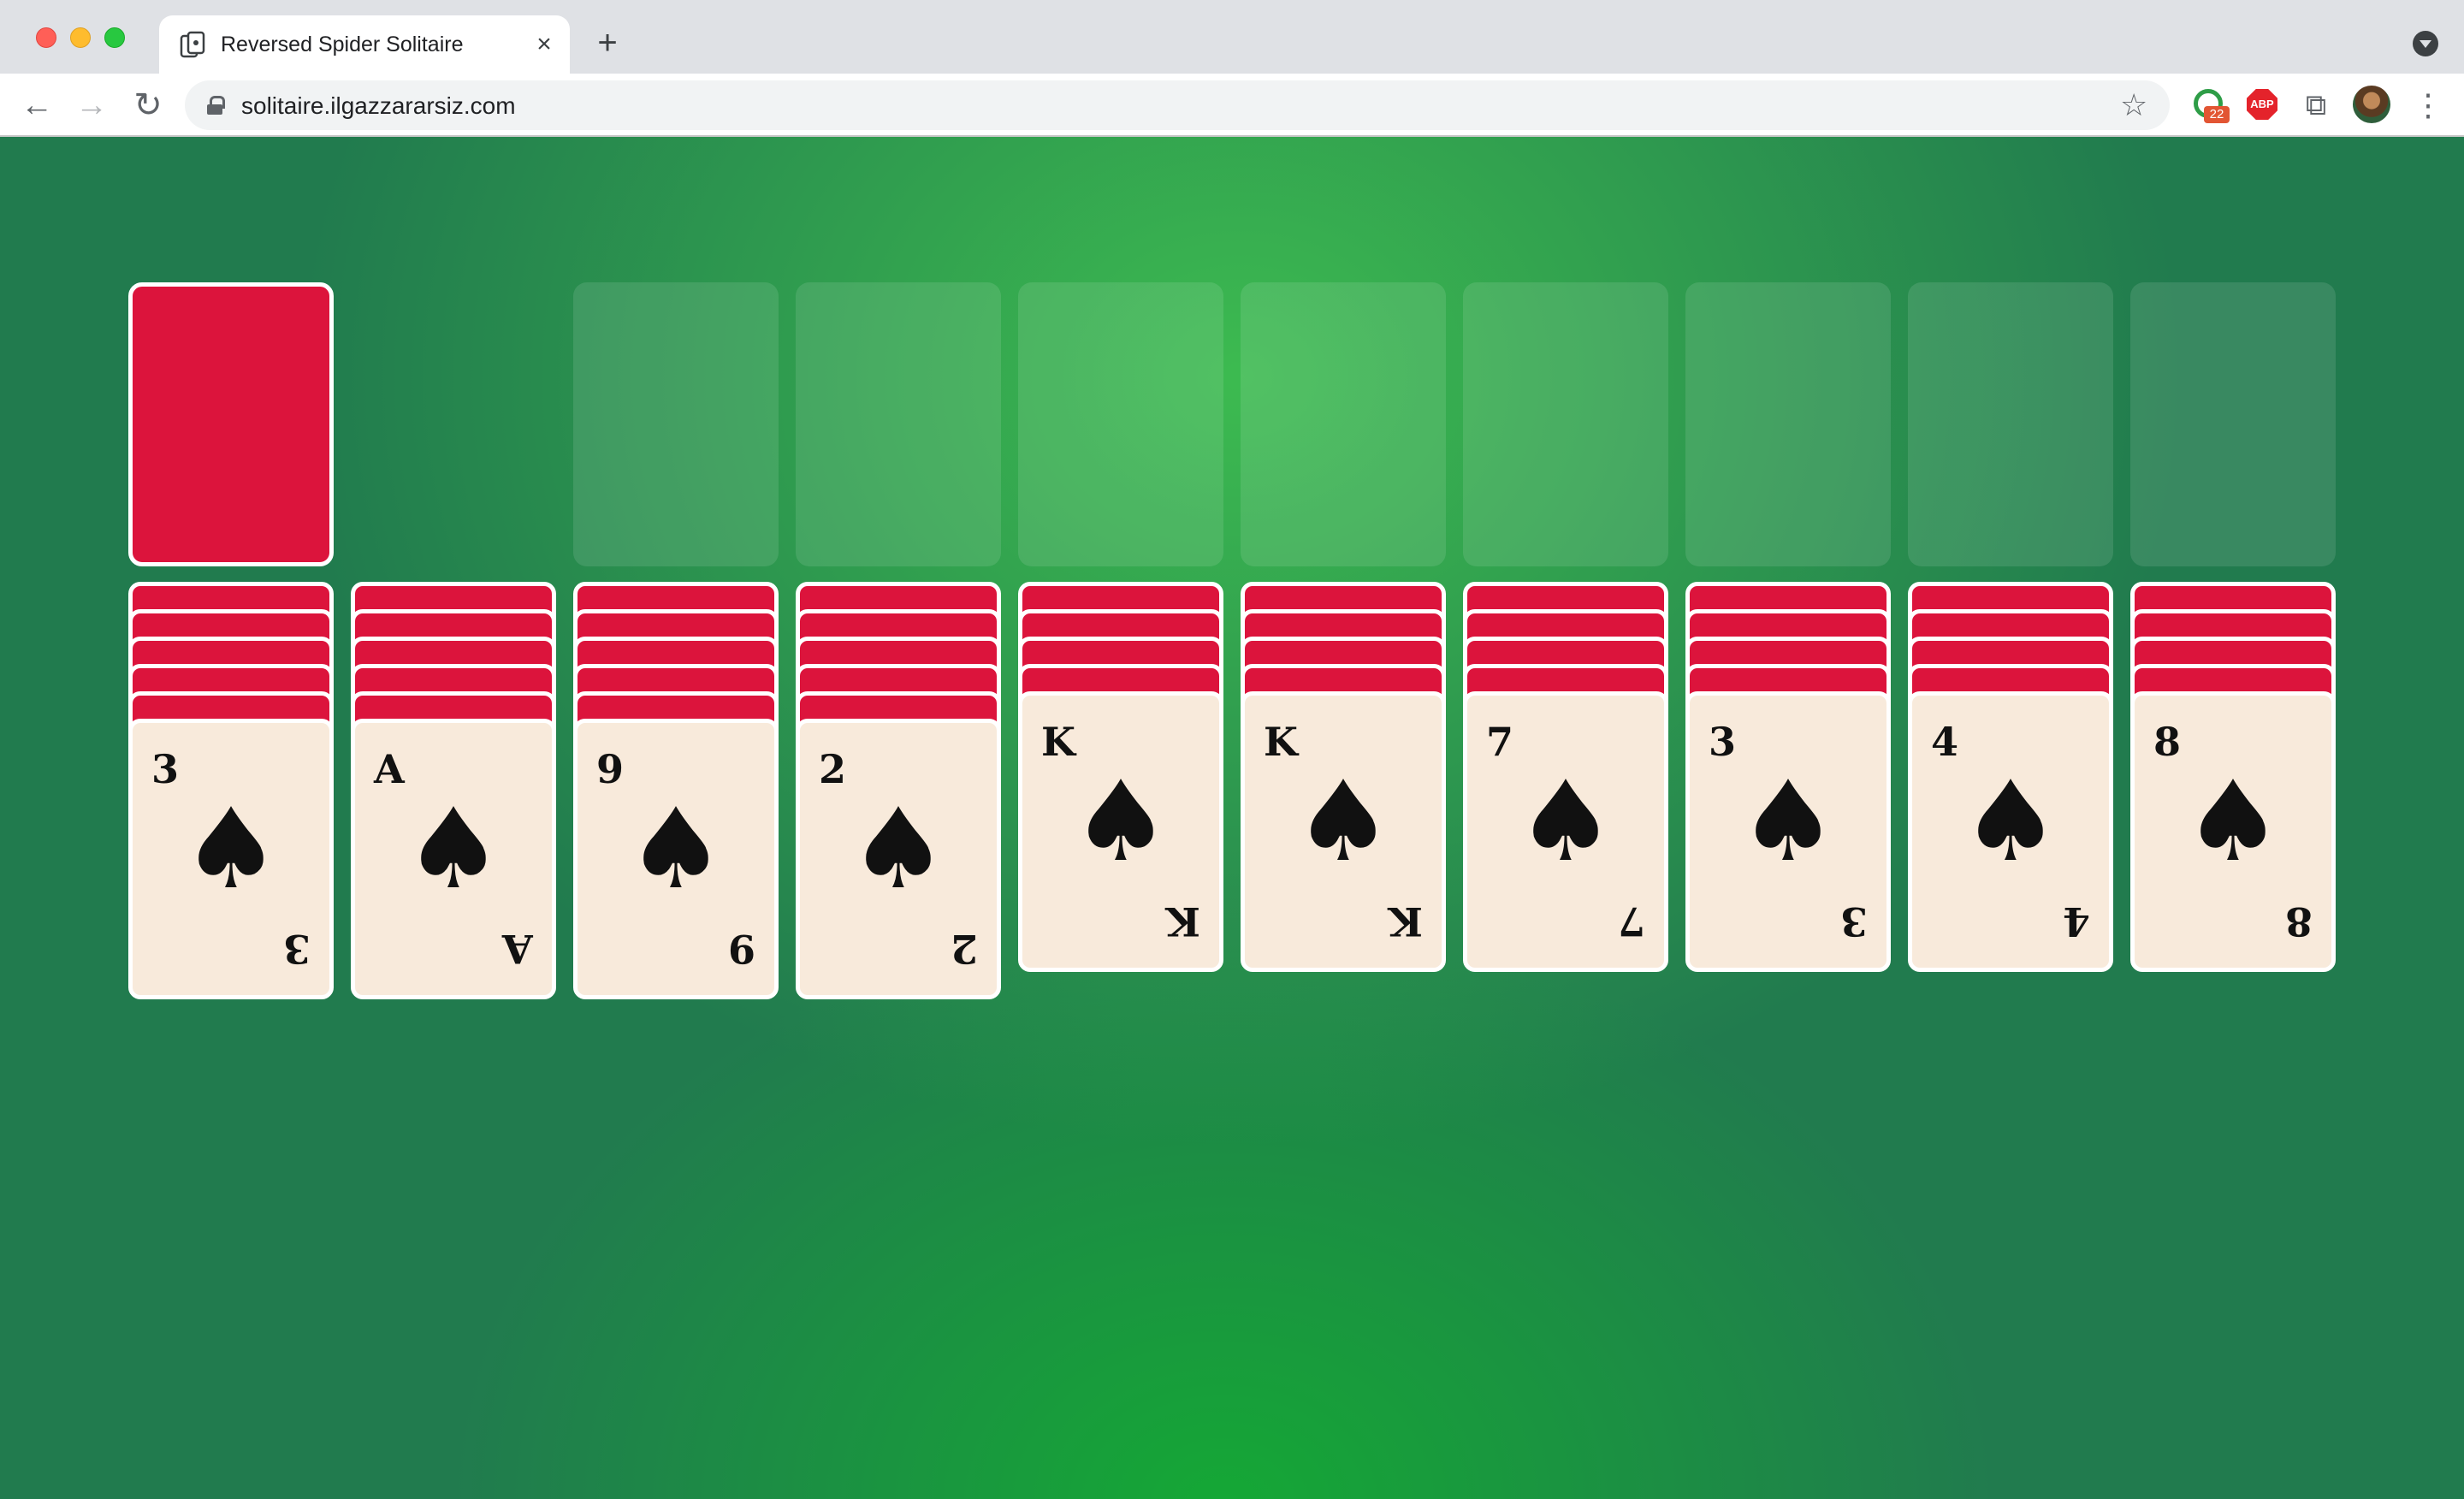  Describe the element at coordinates (342, 44) in the screenshot. I see `tab-title: Reversed Spider Solitaire` at that location.